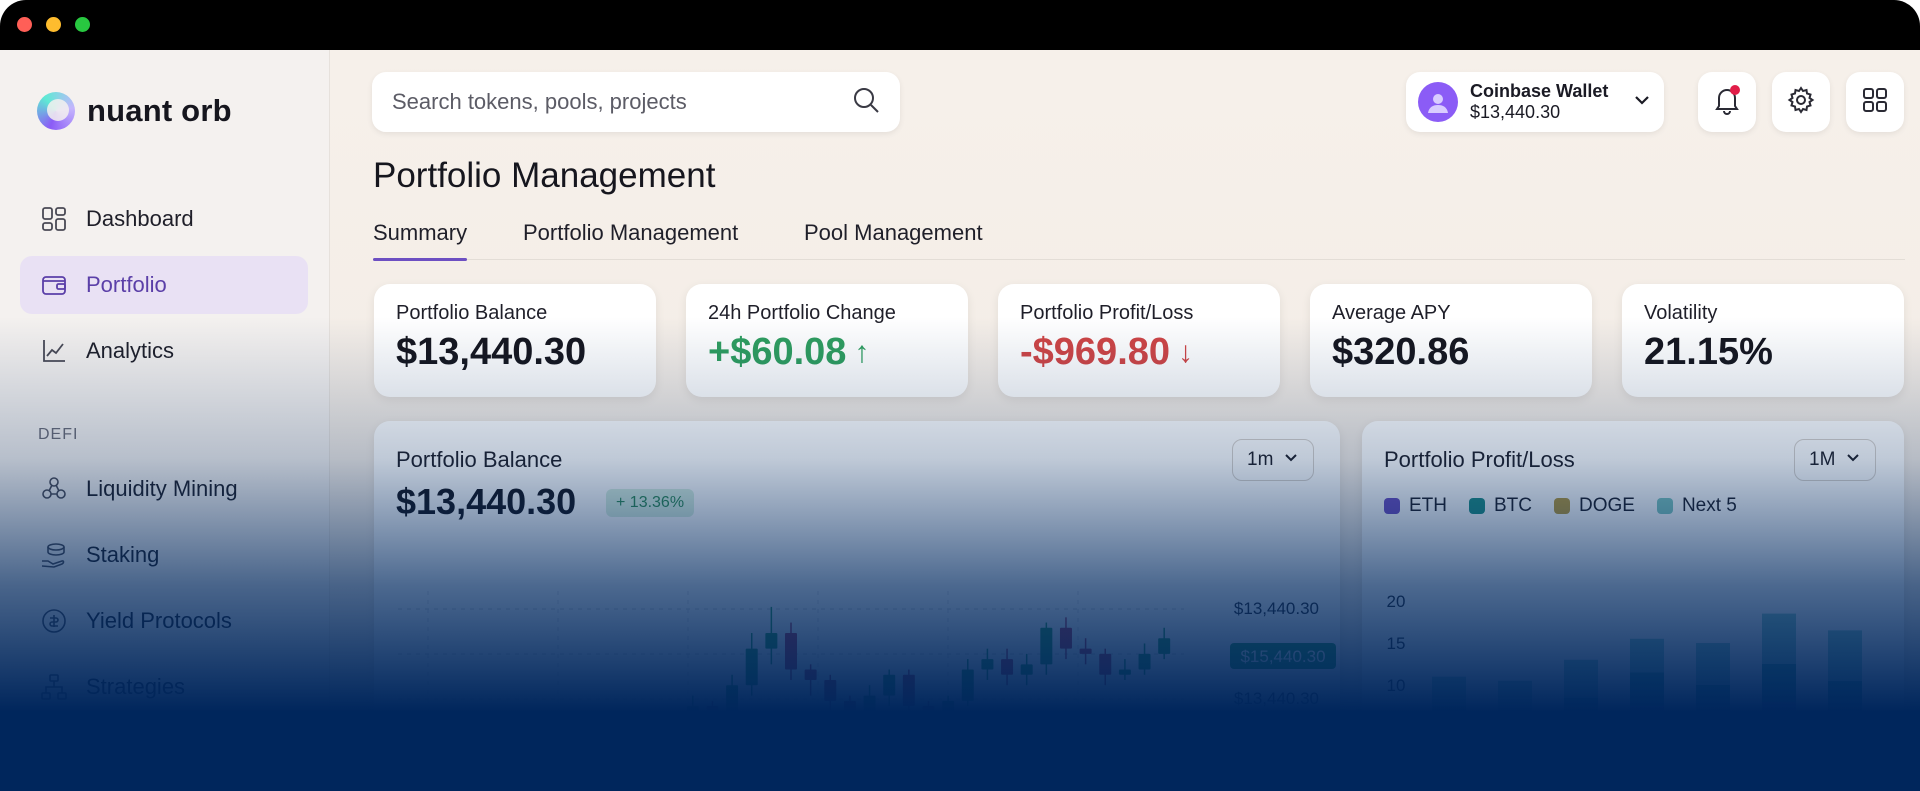 Image resolution: width=1920 pixels, height=791 pixels. Describe the element at coordinates (1438, 102) in the screenshot. I see `wallet-avatar` at that location.